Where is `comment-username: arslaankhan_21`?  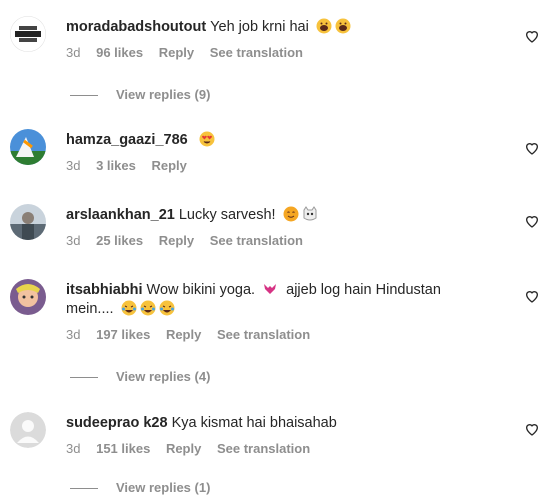 comment-username: arslaankhan_21 is located at coordinates (120, 215).